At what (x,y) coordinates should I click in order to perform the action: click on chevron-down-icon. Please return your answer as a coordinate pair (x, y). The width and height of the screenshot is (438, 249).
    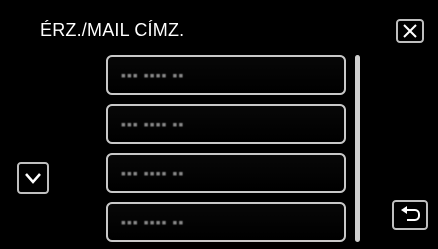
    Looking at the image, I should click on (33, 178).